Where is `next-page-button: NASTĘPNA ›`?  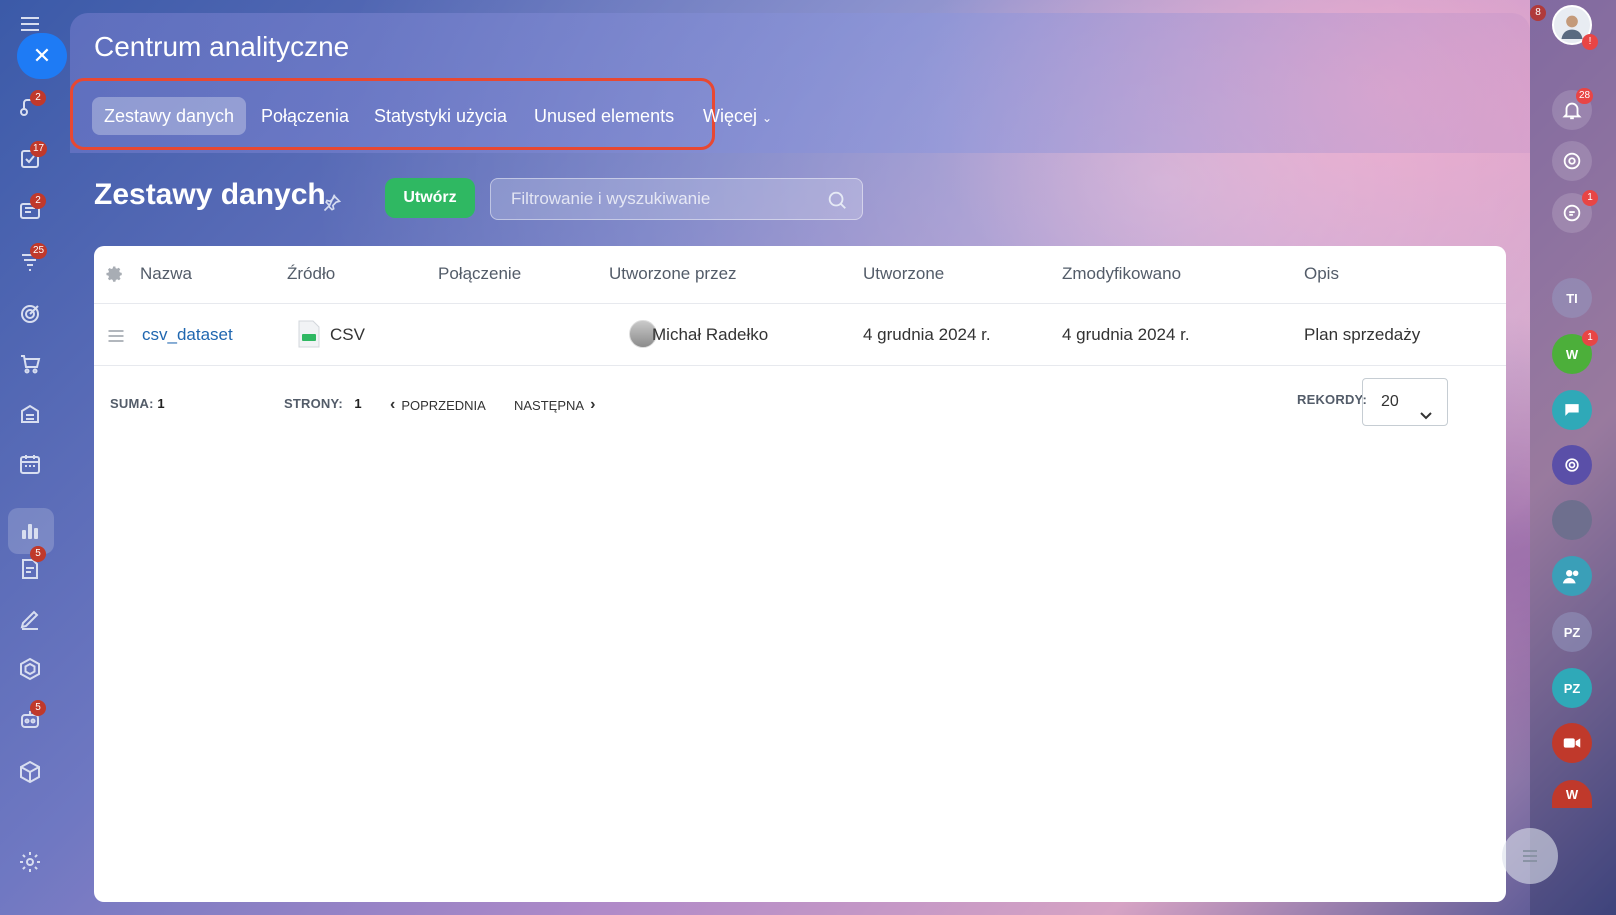 next-page-button: NASTĘPNA › is located at coordinates (554, 405).